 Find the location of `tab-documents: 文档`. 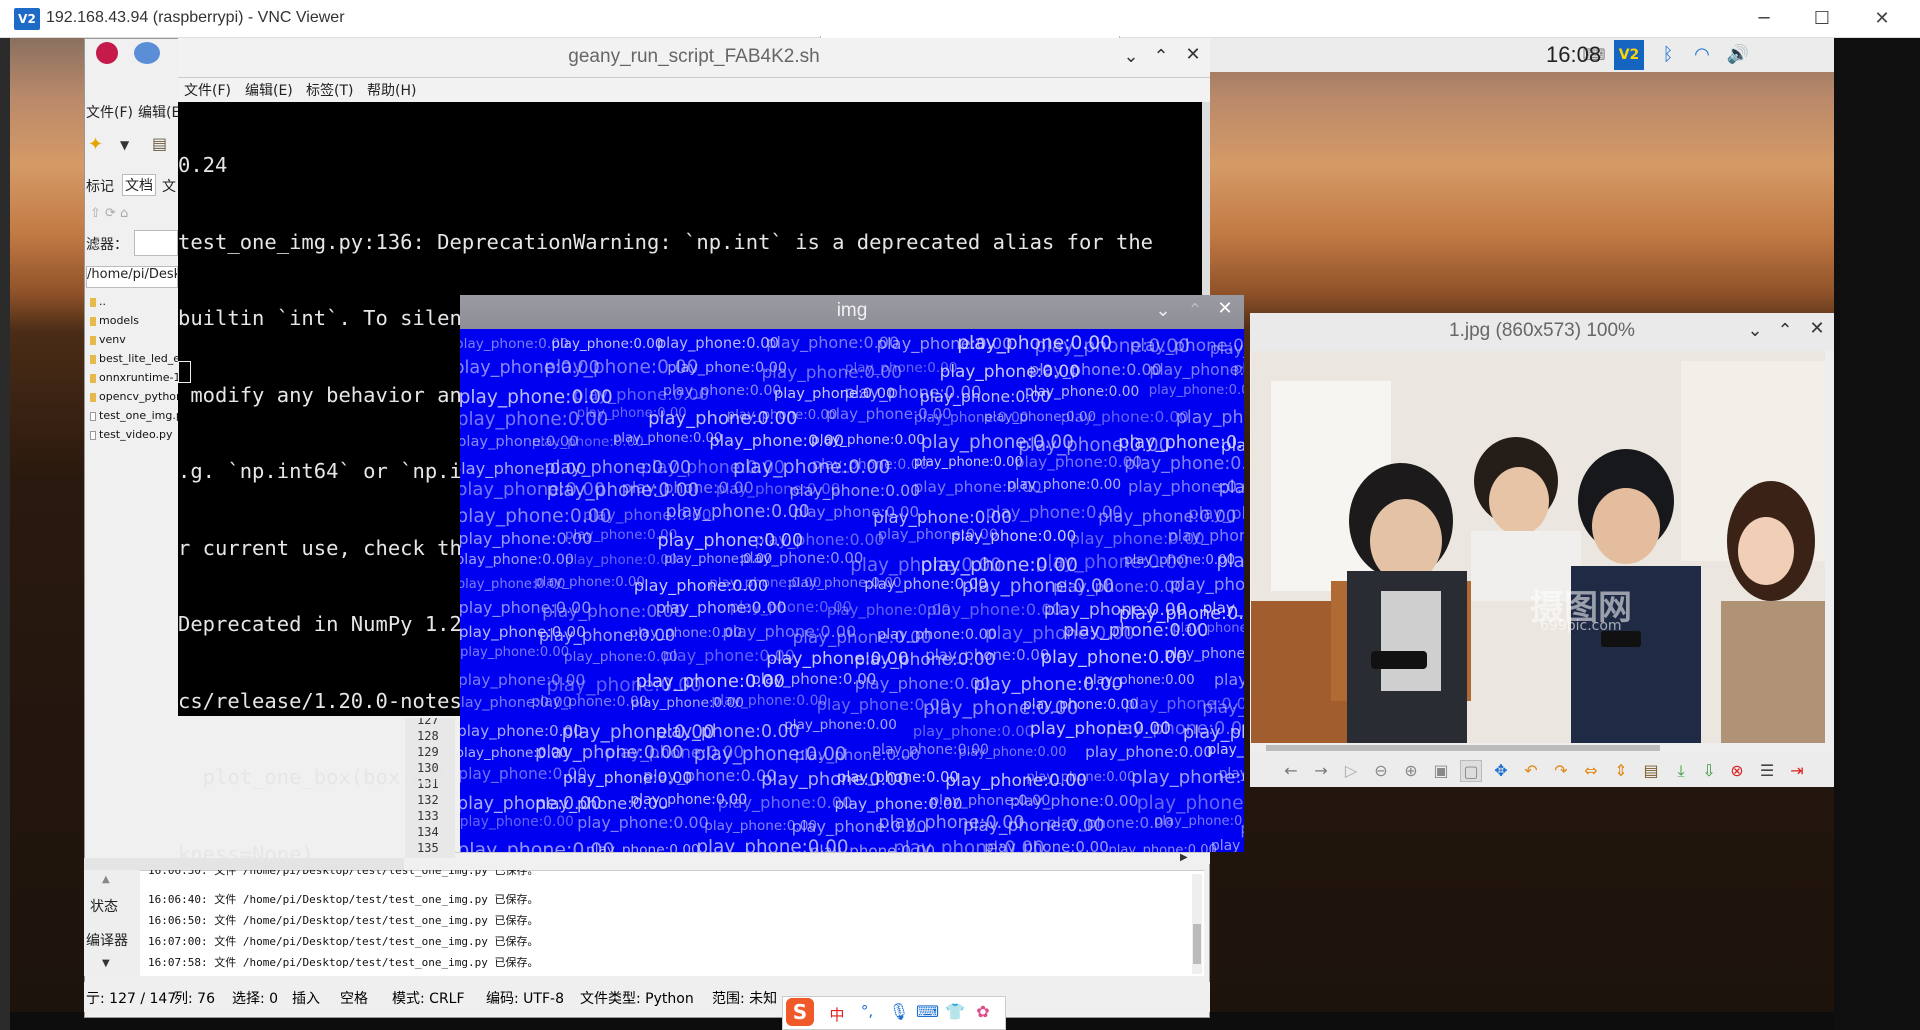

tab-documents: 文档 is located at coordinates (139, 185).